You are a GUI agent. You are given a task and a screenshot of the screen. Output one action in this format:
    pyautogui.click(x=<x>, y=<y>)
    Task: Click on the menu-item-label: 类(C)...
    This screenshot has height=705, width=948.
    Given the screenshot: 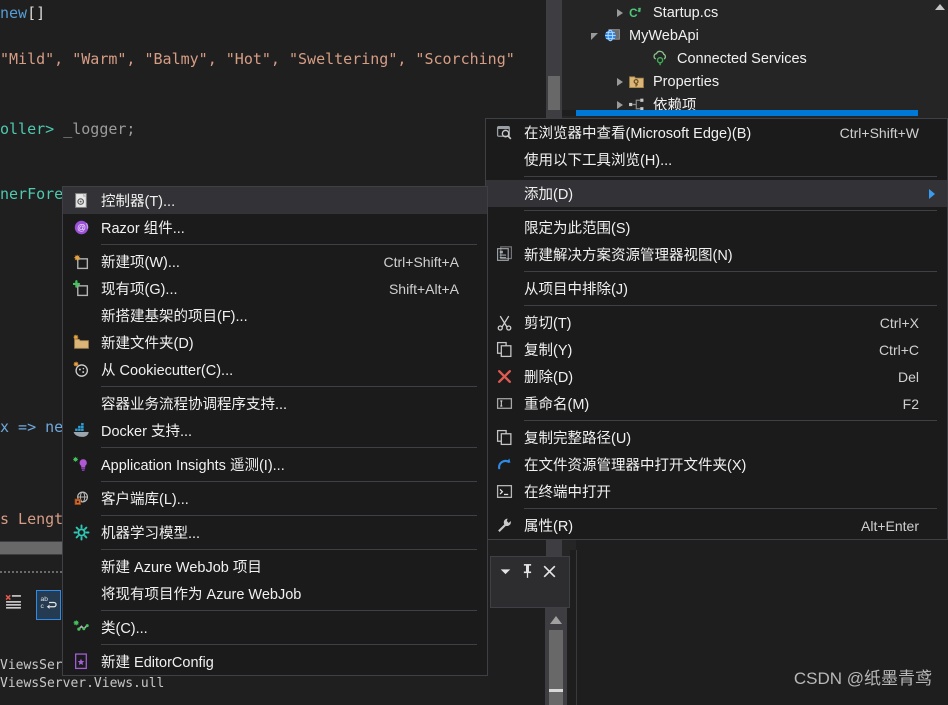 What is the action you would take?
    pyautogui.click(x=124, y=629)
    